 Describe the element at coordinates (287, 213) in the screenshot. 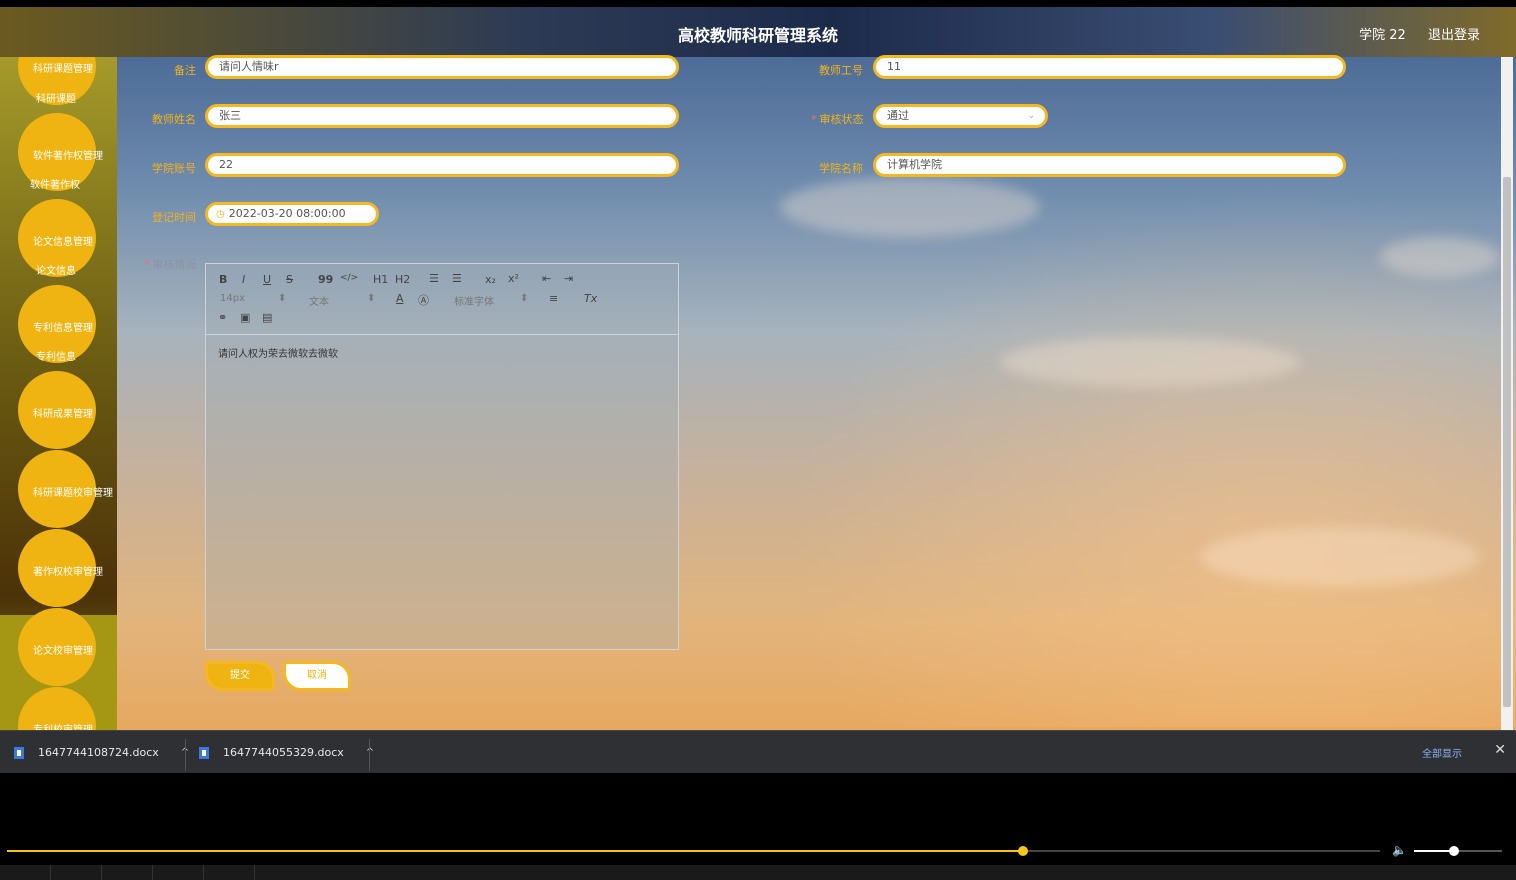

I see `register-time-value: 2022-03-20 08:00:00` at that location.